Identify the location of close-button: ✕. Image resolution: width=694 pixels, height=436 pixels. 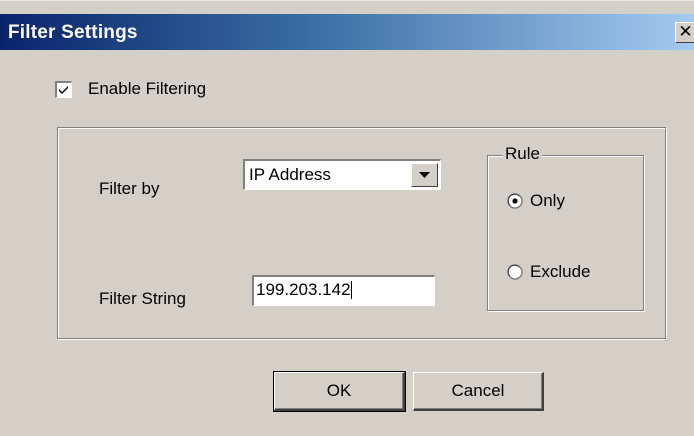
(684, 32).